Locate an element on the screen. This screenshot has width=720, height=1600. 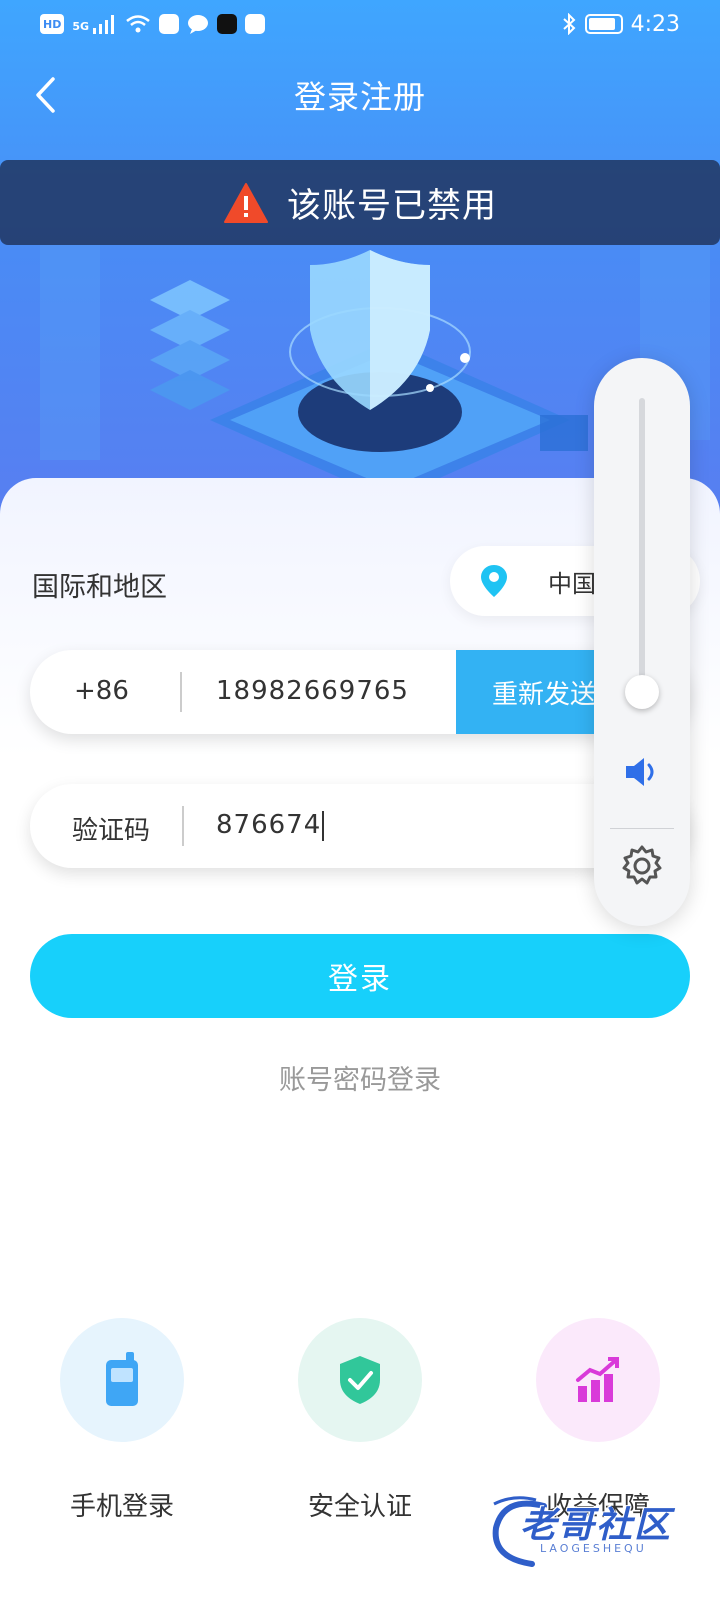
country-code: +86 is located at coordinates (101, 691).